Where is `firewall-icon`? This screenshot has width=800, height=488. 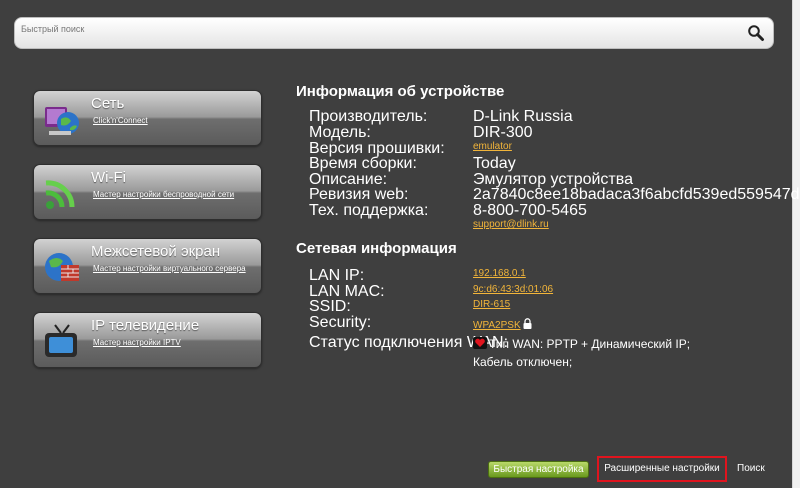 firewall-icon is located at coordinates (62, 267).